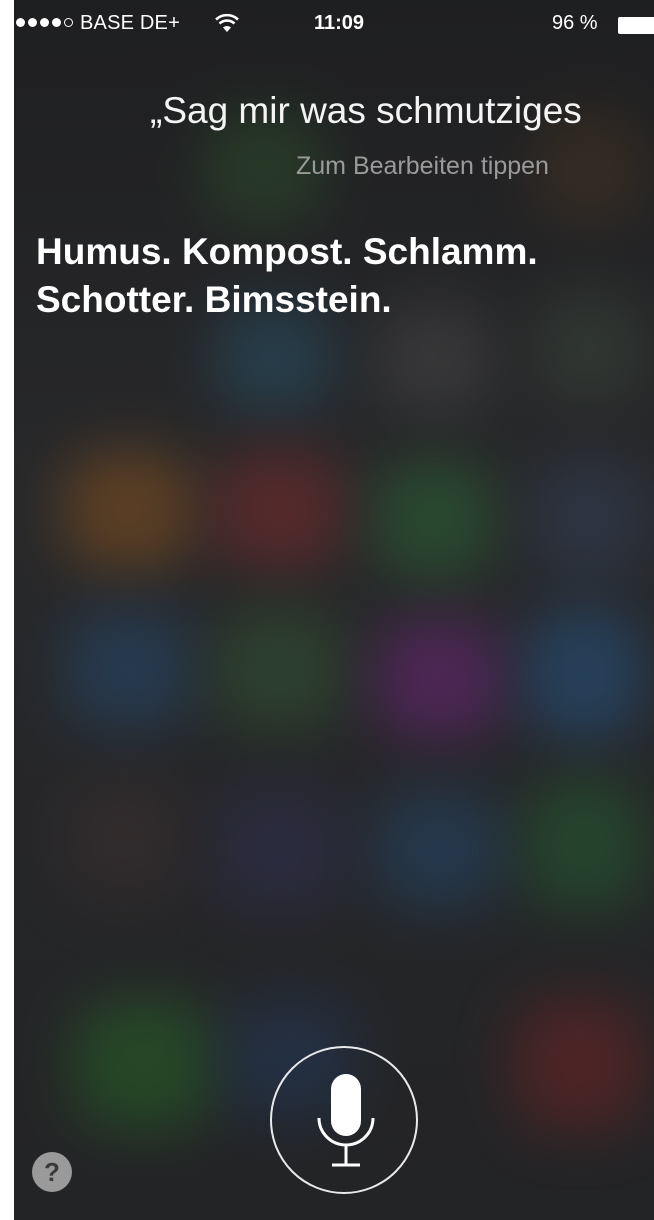 Image resolution: width=654 pixels, height=1220 pixels. I want to click on battery-percentage: 96 %, so click(575, 23).